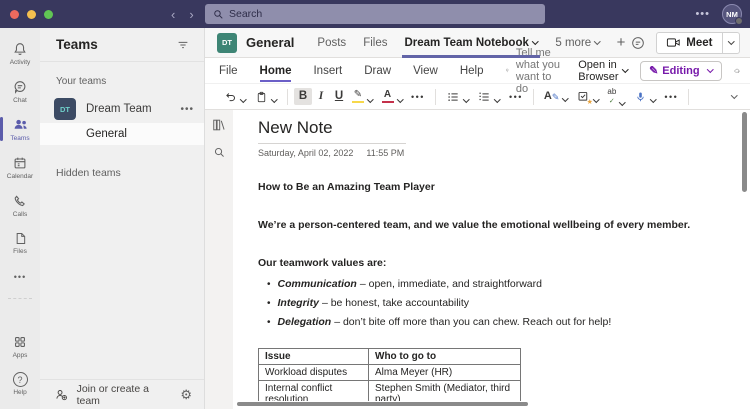  I want to click on italic-button: I, so click(321, 97).